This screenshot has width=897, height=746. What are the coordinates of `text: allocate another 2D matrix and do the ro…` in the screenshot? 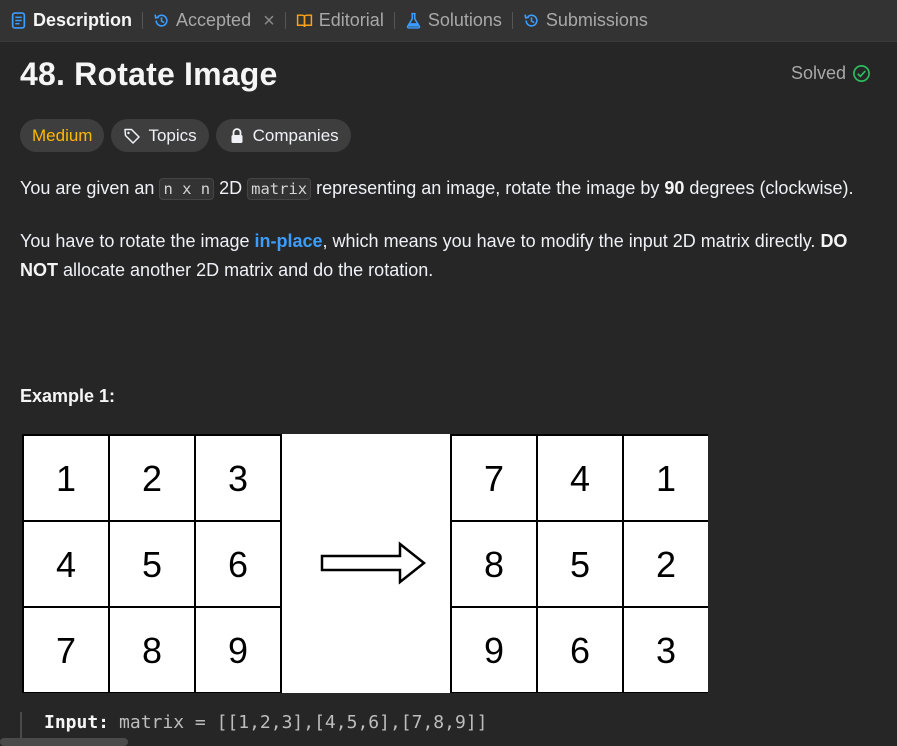 It's located at (246, 270).